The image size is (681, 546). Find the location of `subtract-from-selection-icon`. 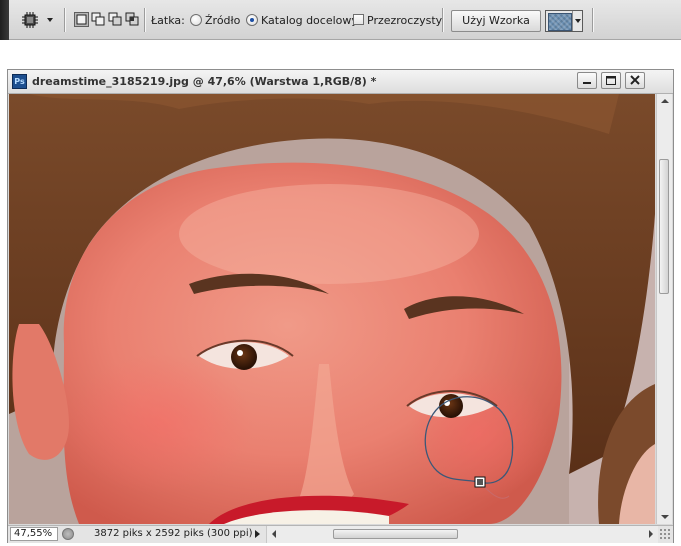

subtract-from-selection-icon is located at coordinates (115, 19).